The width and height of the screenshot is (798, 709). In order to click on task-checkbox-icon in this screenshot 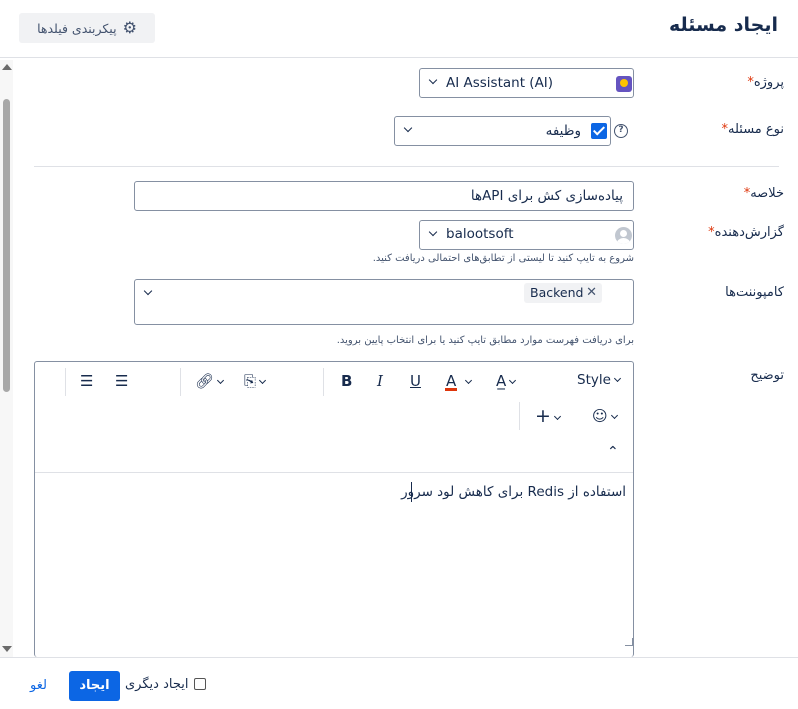, I will do `click(599, 131)`.